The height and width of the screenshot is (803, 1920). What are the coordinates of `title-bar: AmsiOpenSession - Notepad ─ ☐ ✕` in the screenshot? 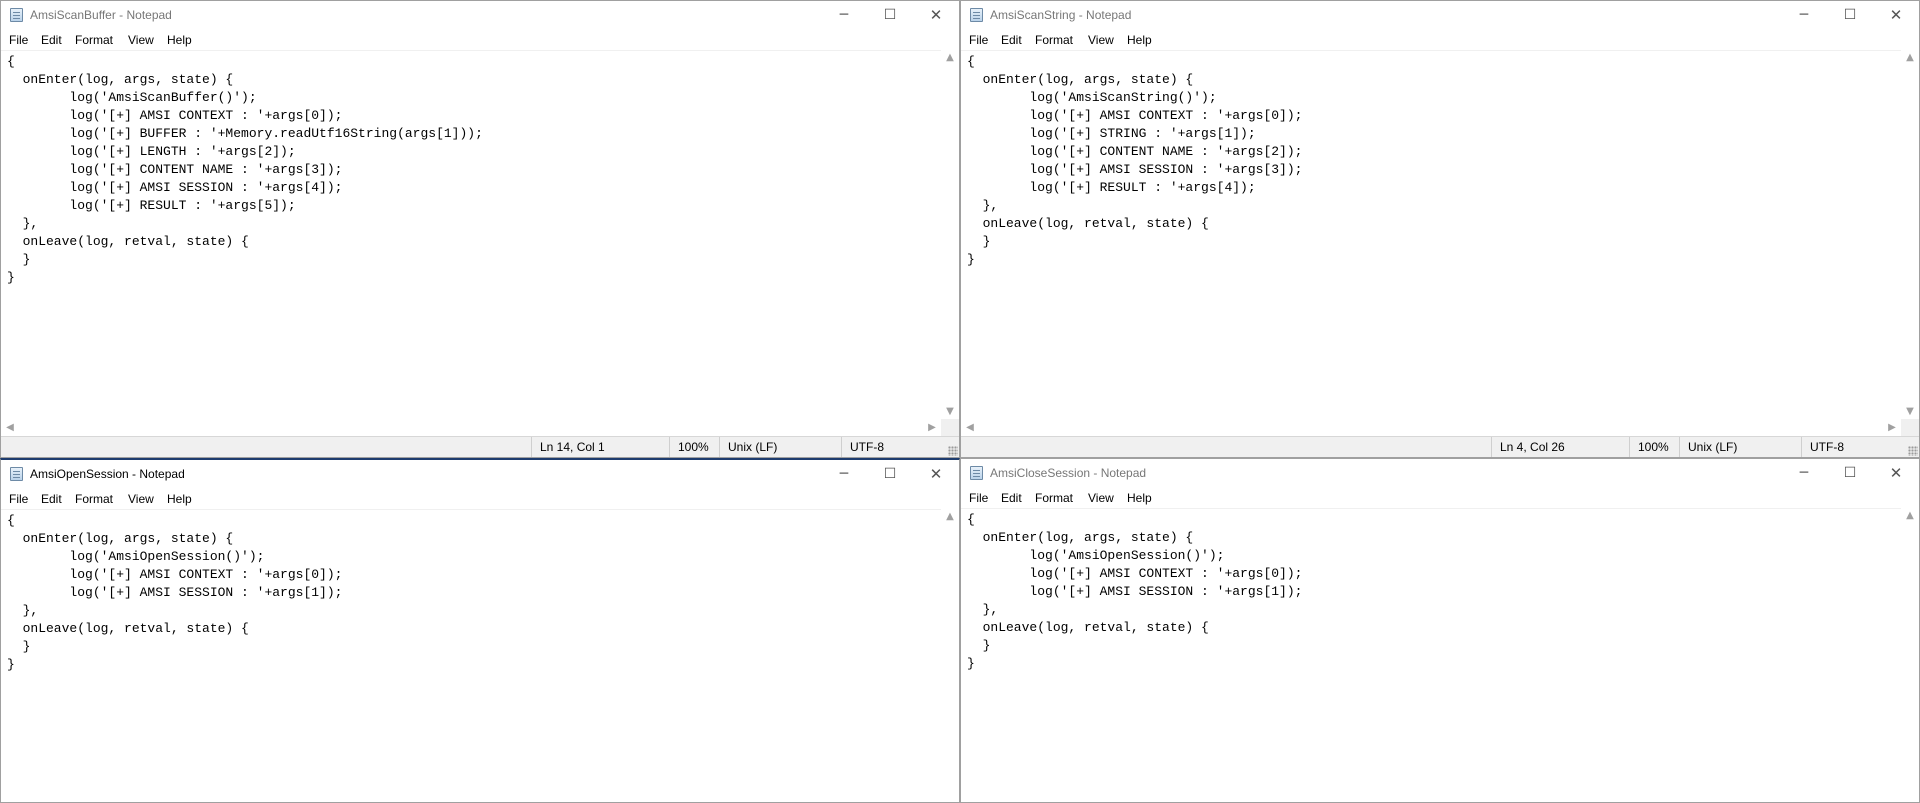 It's located at (480, 474).